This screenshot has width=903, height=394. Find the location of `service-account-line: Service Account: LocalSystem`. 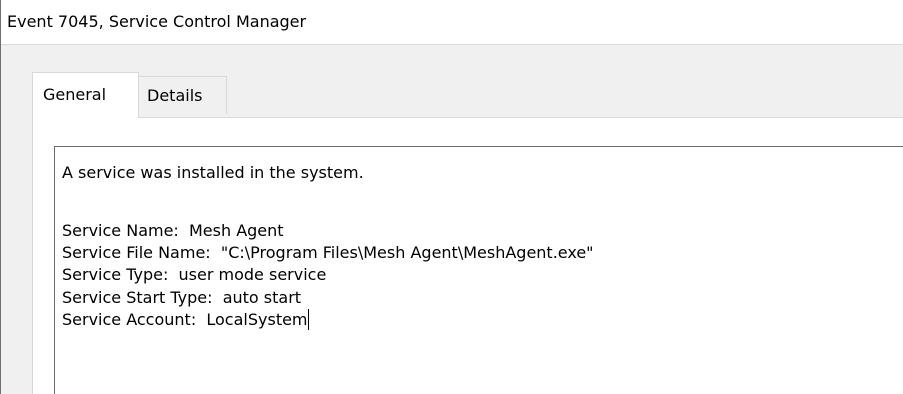

service-account-line: Service Account: LocalSystem is located at coordinates (185, 319).